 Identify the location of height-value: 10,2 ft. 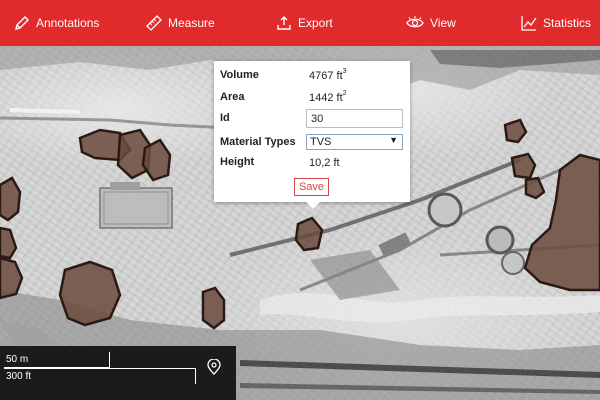
(324, 163).